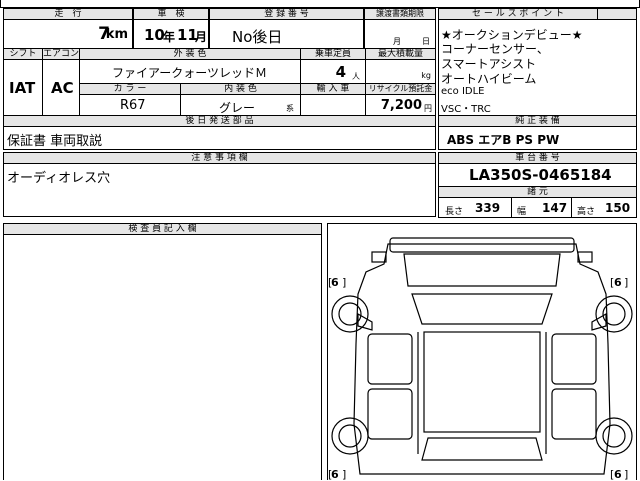 The width and height of the screenshot is (640, 481). I want to click on tire-mark-front-right: 6, so click(618, 282).